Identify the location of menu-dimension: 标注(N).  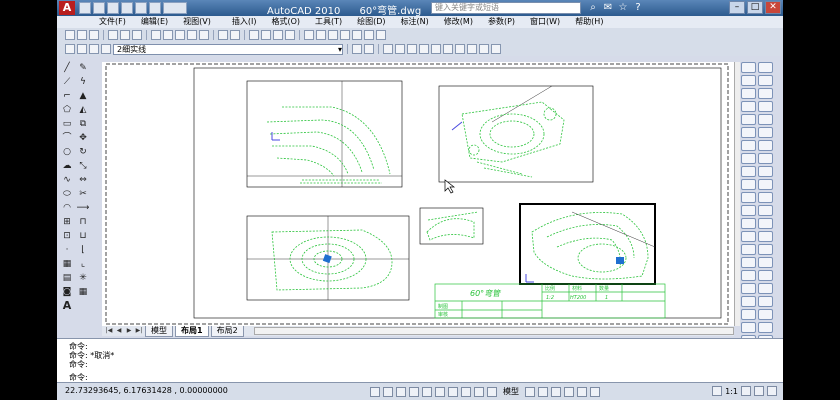
(414, 22).